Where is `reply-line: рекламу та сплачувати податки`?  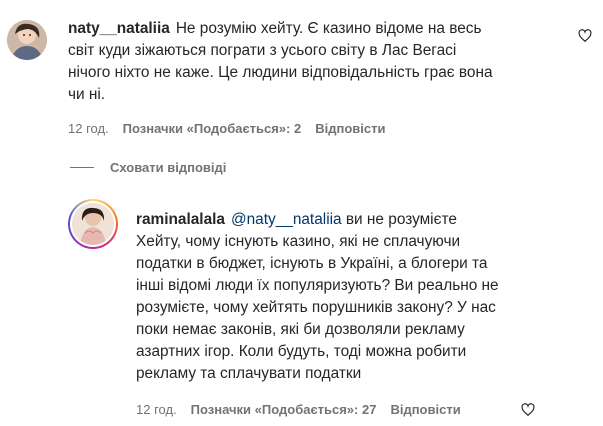 reply-line: рекламу та сплачувати податки is located at coordinates (249, 373).